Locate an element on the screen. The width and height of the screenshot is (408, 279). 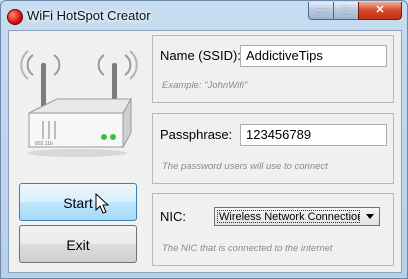
router-model-label: 802.11b is located at coordinates (44, 144).